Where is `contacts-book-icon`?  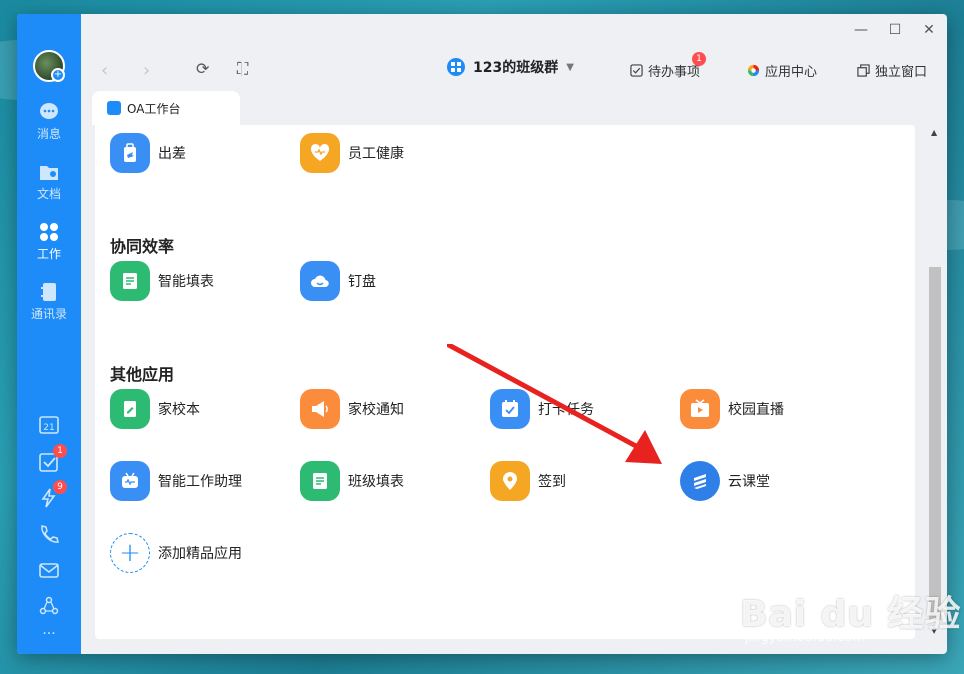 contacts-book-icon is located at coordinates (48, 292).